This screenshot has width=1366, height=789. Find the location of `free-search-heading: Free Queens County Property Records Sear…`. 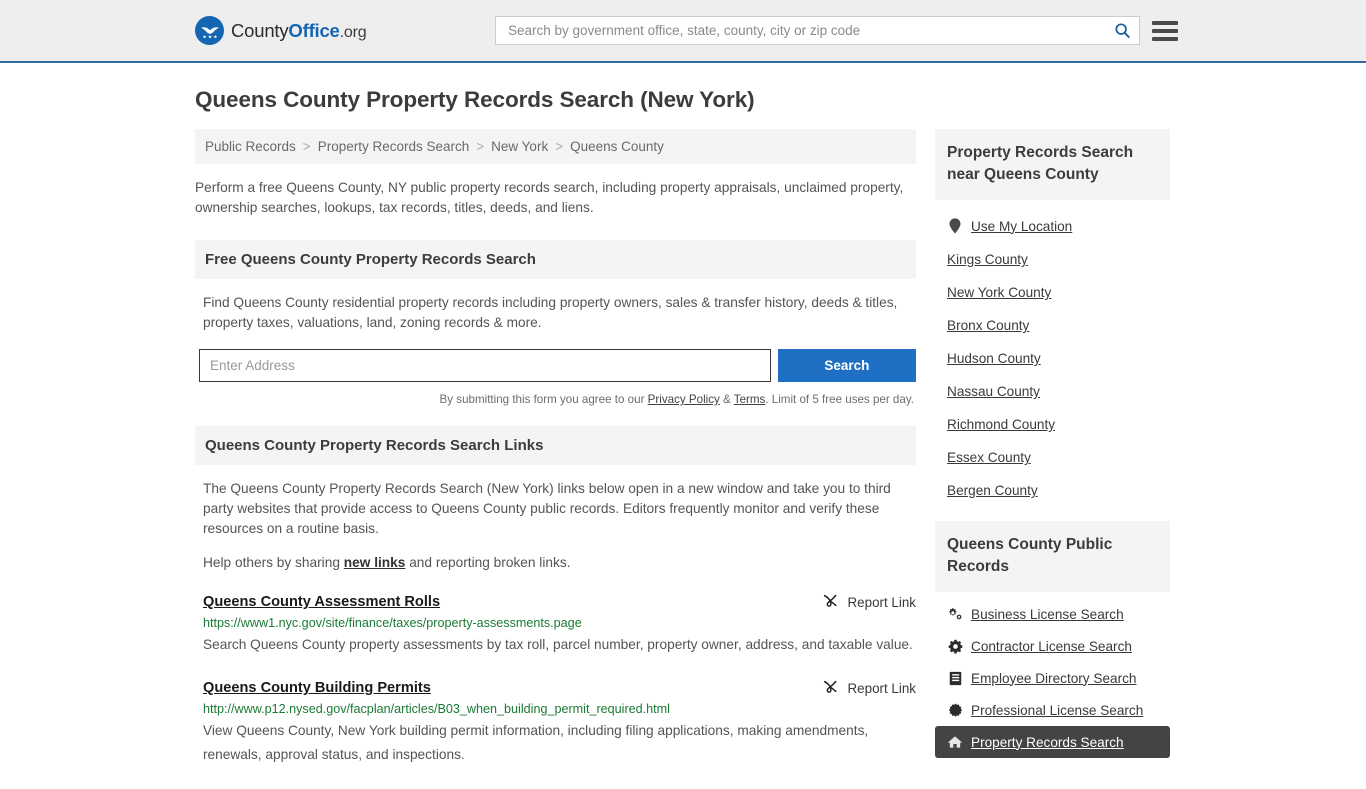

free-search-heading: Free Queens County Property Records Sear… is located at coordinates (555, 259).